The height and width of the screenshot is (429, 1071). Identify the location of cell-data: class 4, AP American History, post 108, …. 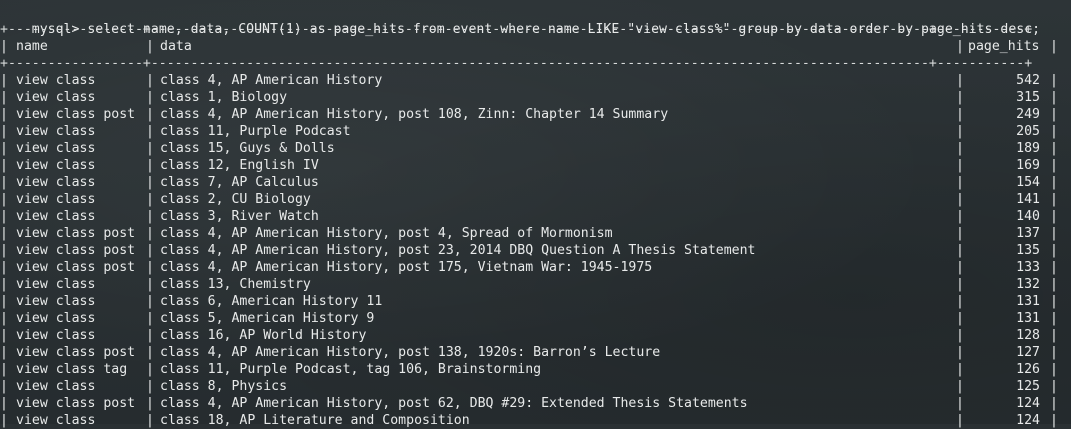
(414, 114).